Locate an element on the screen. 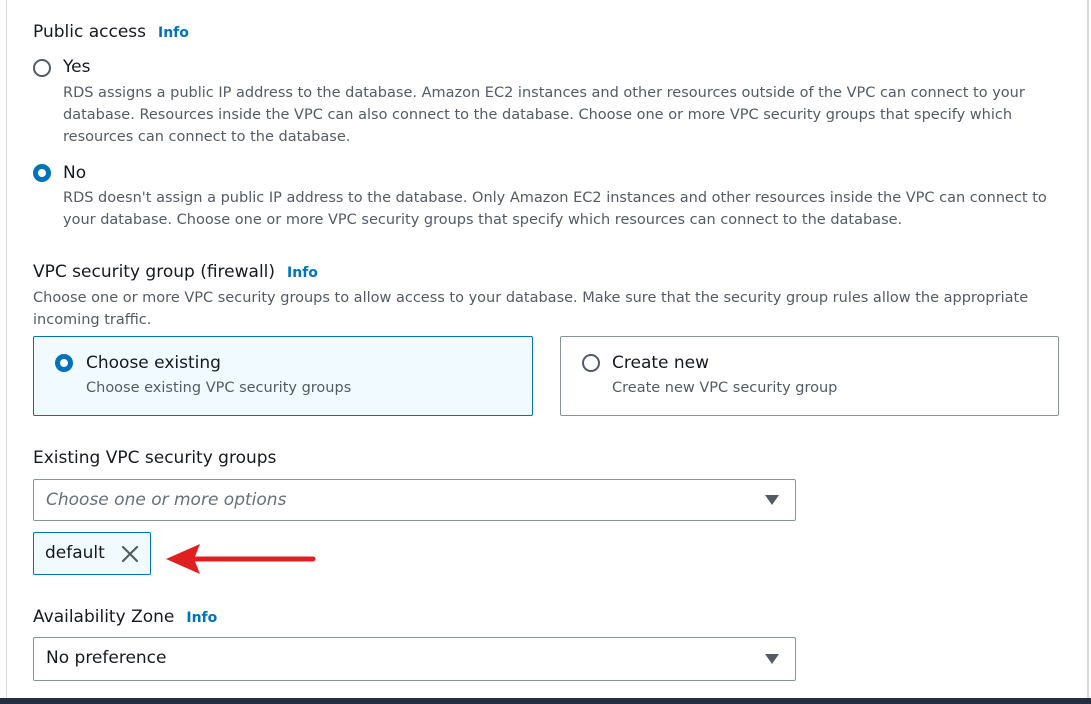  panel-right-border is located at coordinates (1088, 352).